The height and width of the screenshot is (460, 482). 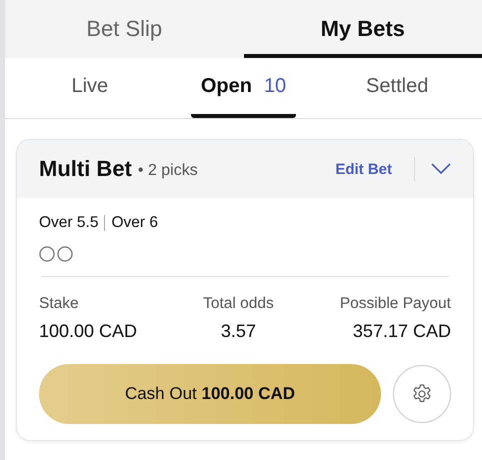 I want to click on cash-out-button: Cash Out 100.00 CAD, so click(x=210, y=394).